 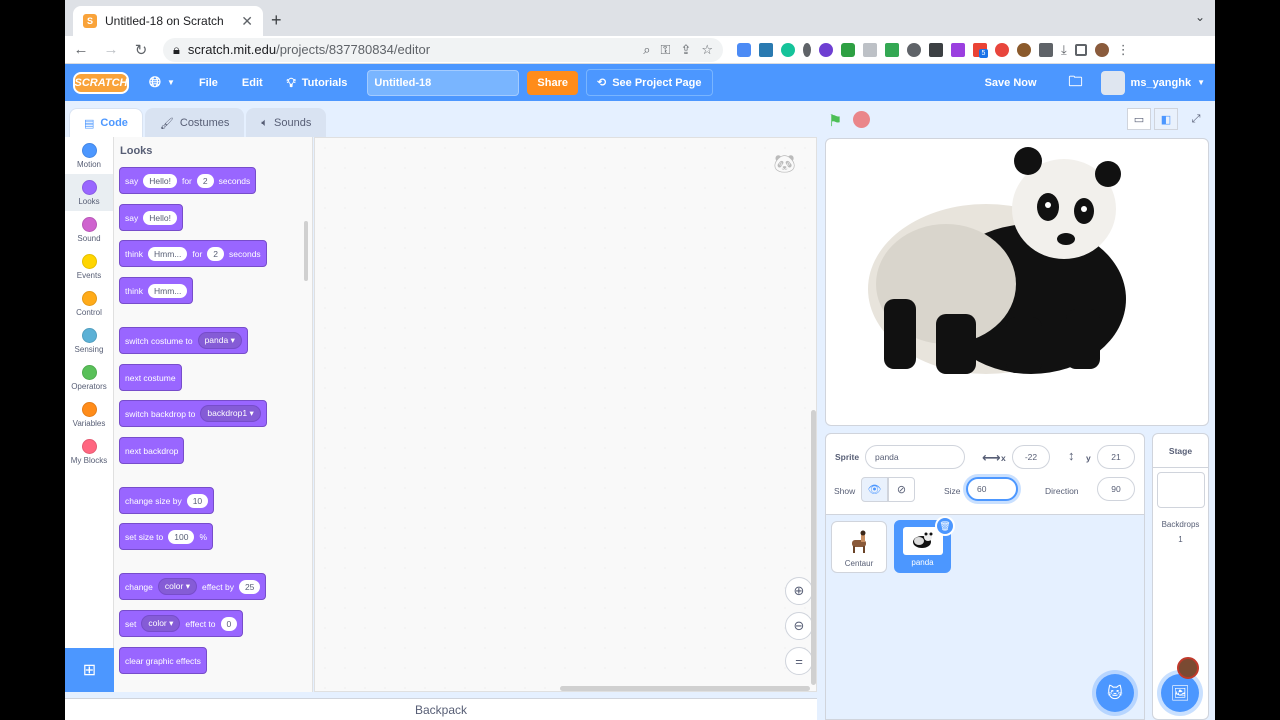 I want to click on x-input: -22, so click(x=1031, y=457).